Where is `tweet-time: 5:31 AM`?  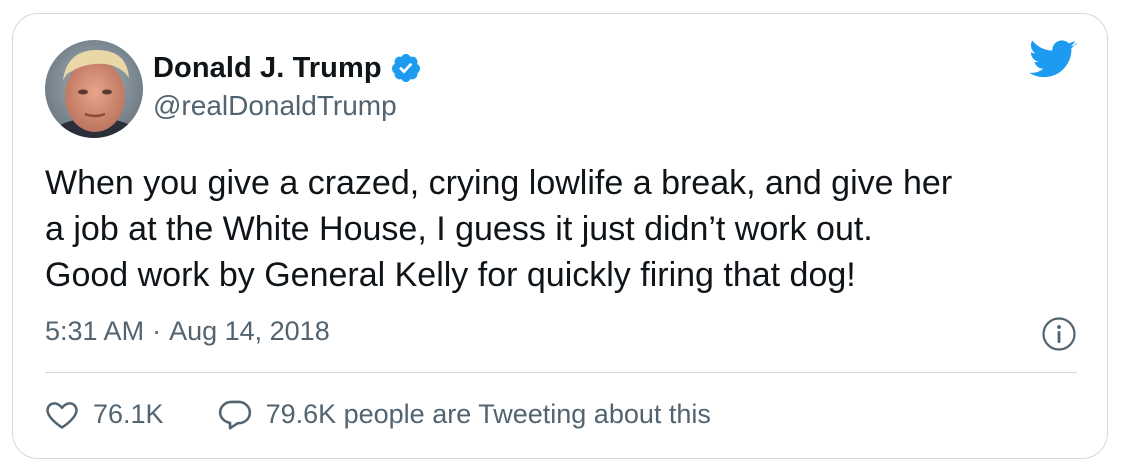 tweet-time: 5:31 AM is located at coordinates (94, 331).